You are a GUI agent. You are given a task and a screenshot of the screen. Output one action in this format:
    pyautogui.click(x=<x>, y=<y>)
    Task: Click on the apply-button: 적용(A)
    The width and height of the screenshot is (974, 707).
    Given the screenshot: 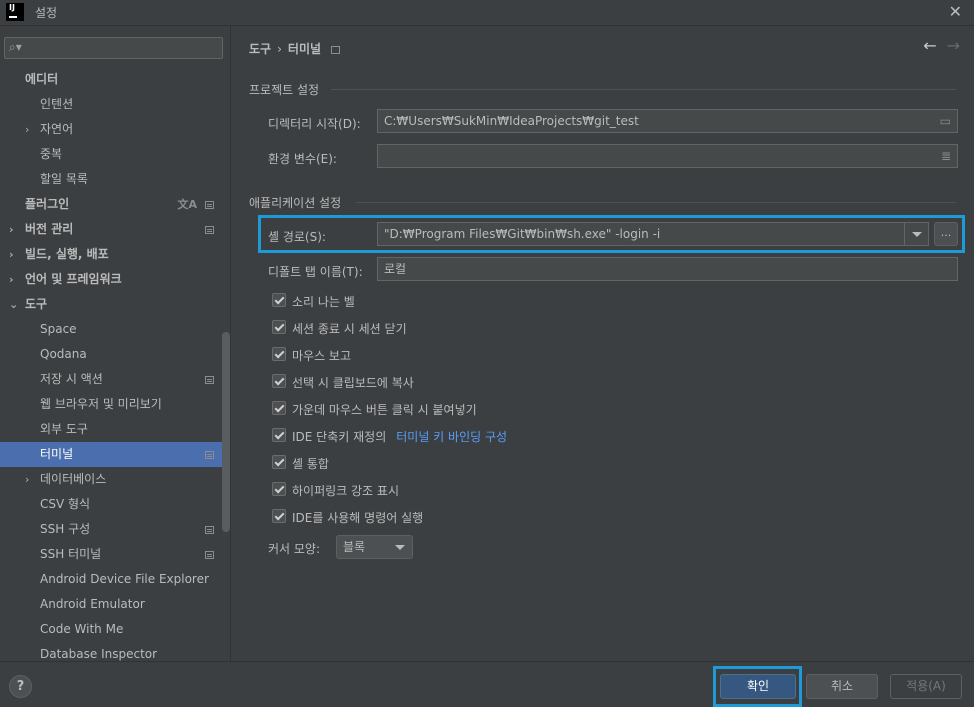 What is the action you would take?
    pyautogui.click(x=926, y=686)
    